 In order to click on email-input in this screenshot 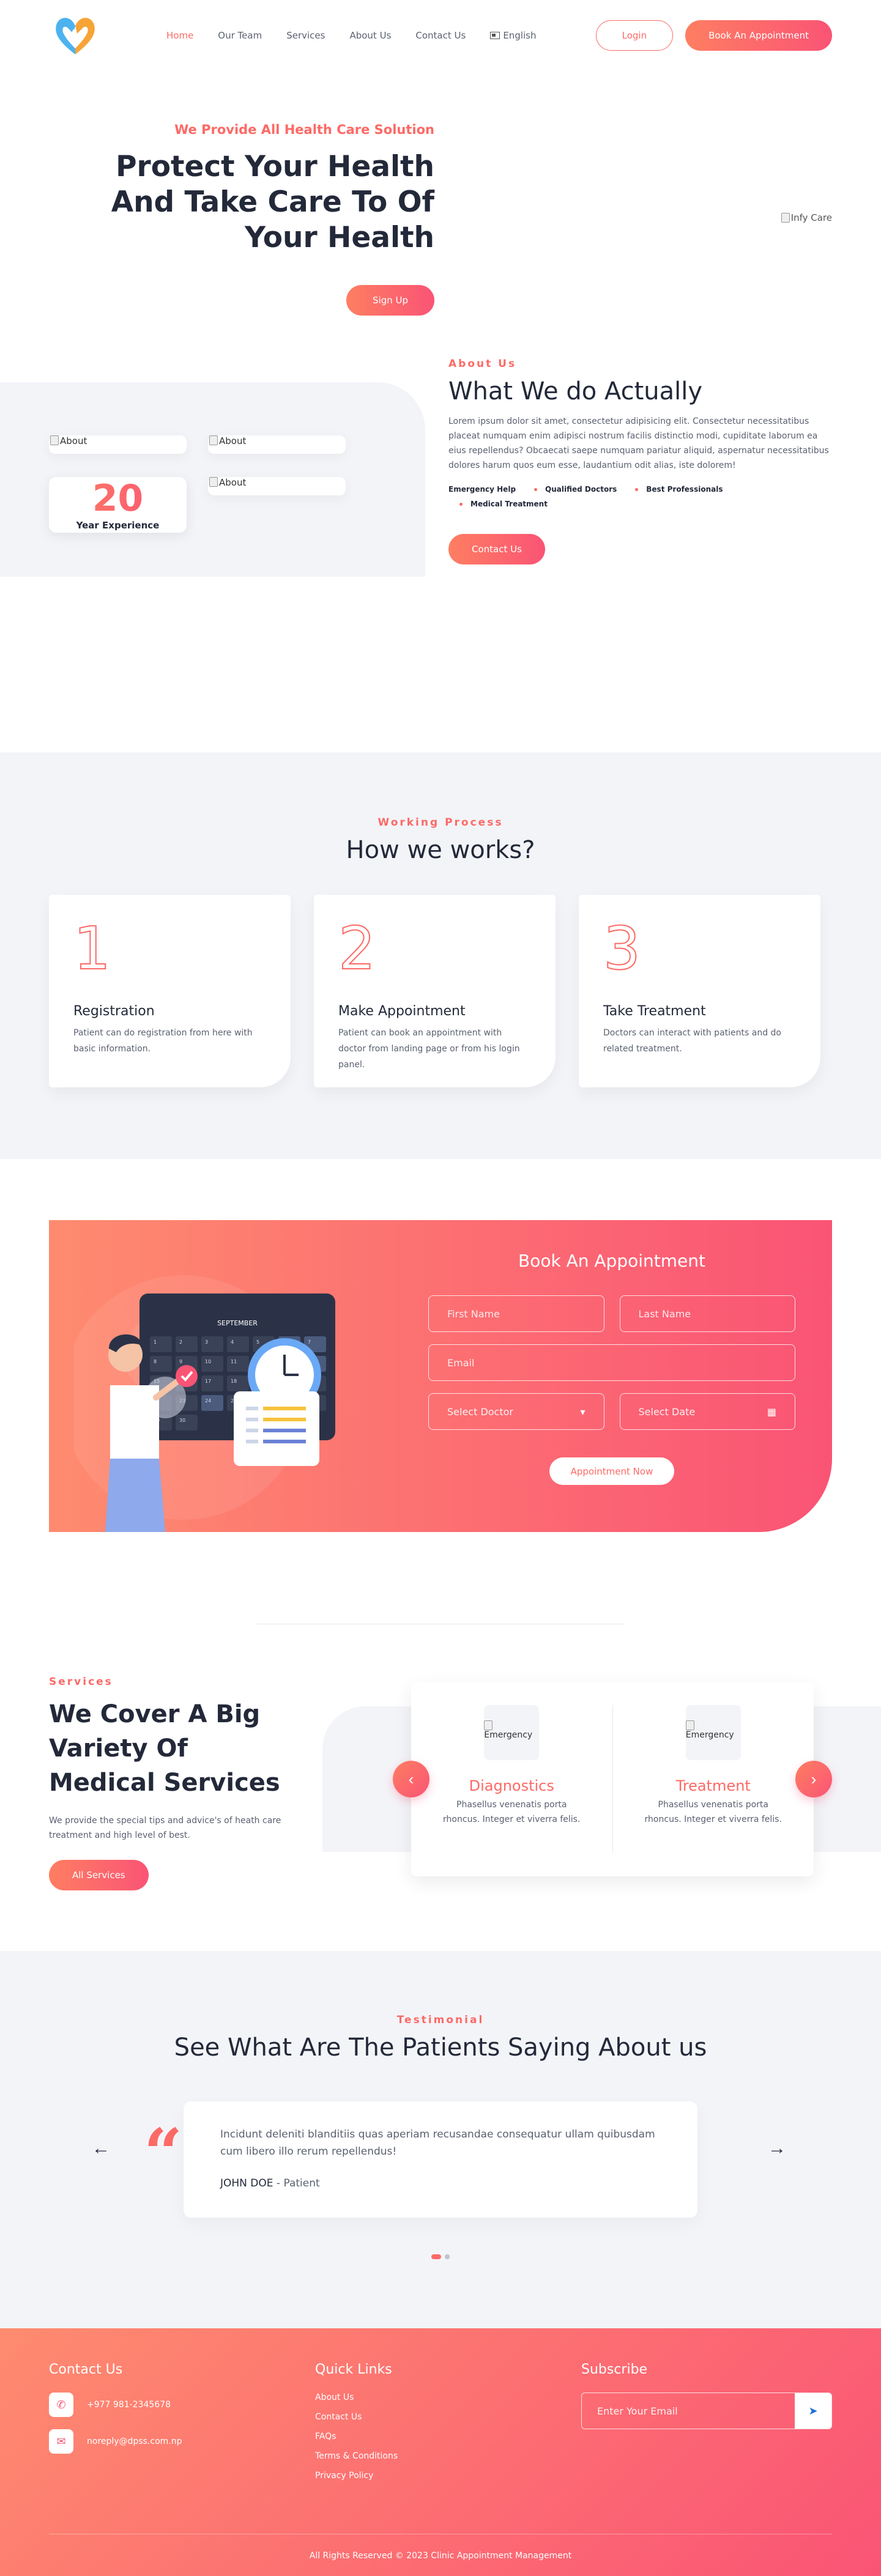, I will do `click(611, 1362)`.